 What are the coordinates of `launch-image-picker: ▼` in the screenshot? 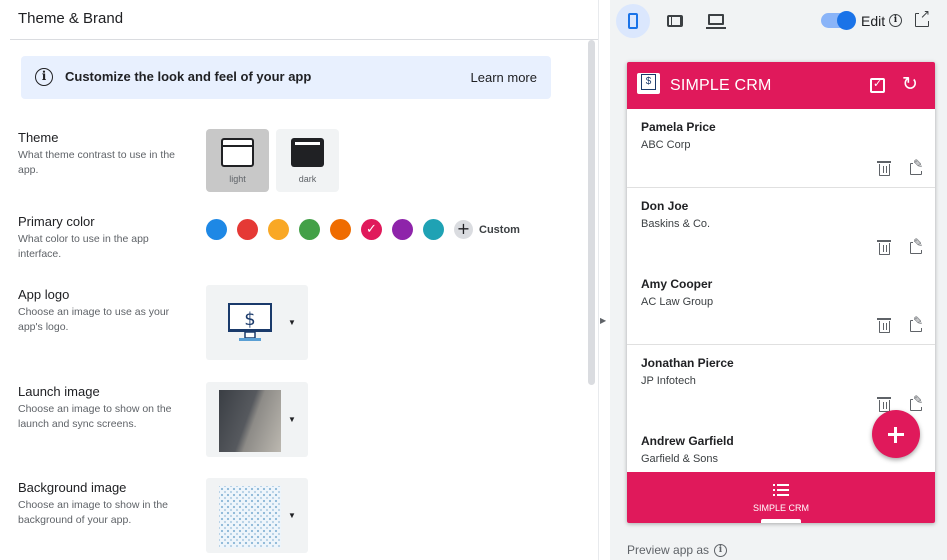 It's located at (257, 419).